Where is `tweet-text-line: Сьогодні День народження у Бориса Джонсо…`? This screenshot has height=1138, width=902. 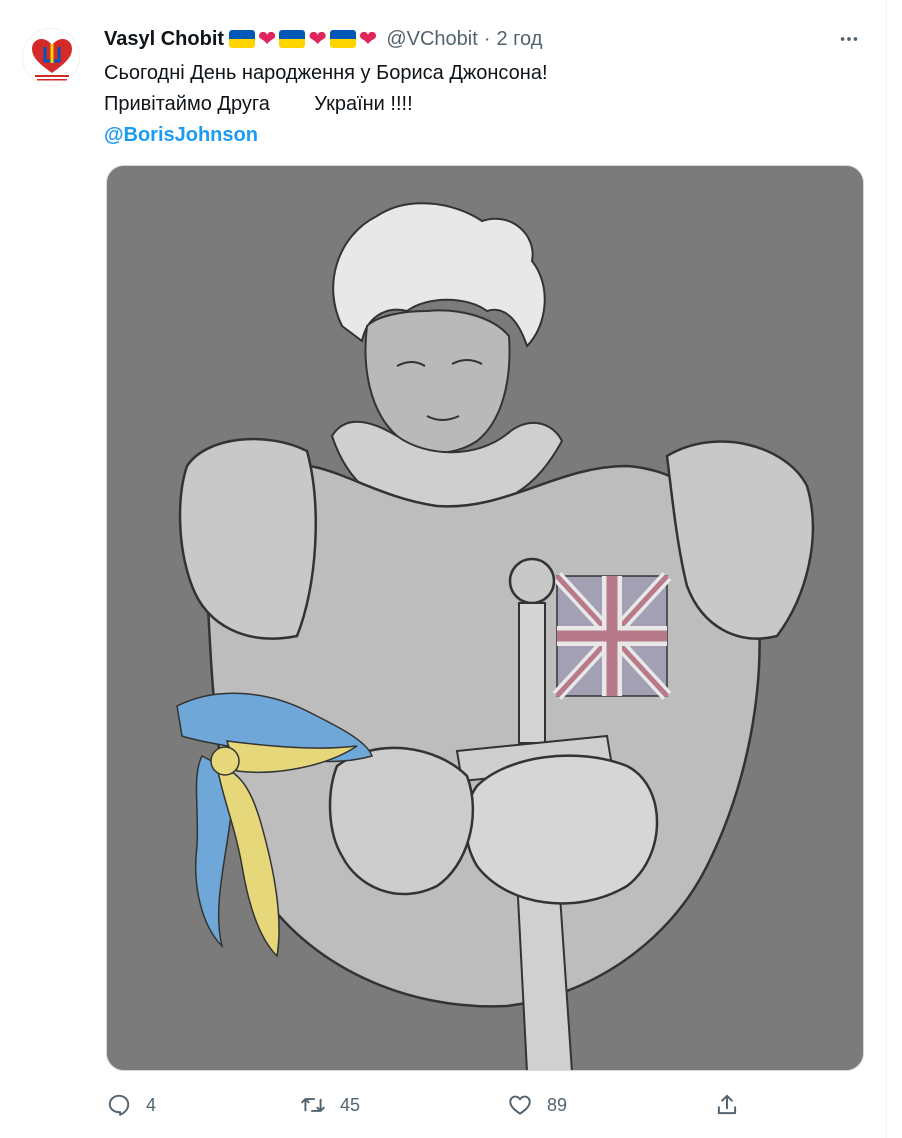 tweet-text-line: Сьогодні День народження у Бориса Джонсо… is located at coordinates (326, 73).